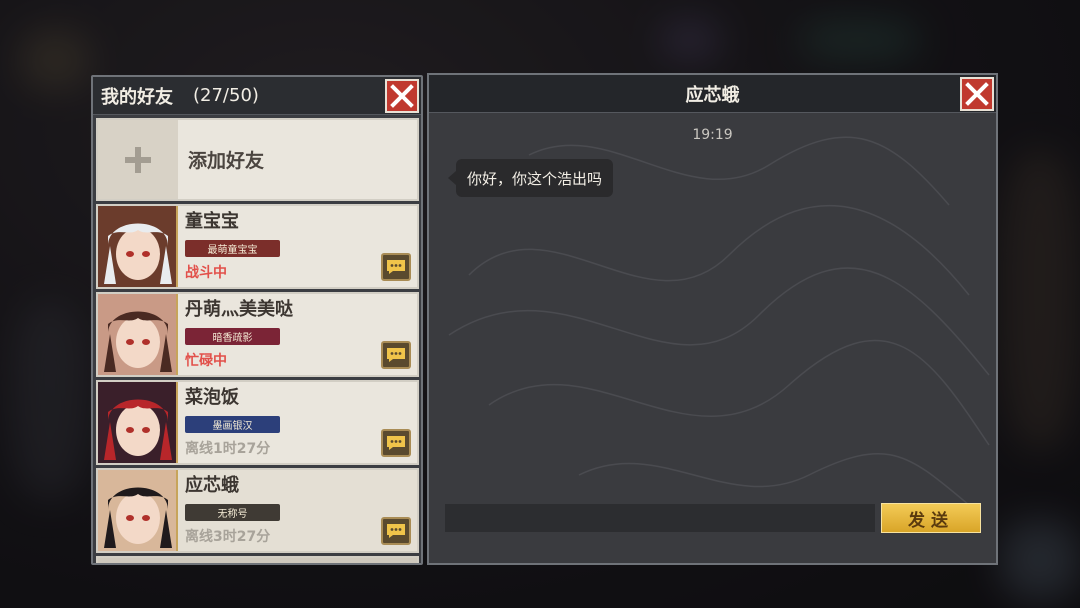  I want to click on friend-name: 菜泡饭, so click(212, 397).